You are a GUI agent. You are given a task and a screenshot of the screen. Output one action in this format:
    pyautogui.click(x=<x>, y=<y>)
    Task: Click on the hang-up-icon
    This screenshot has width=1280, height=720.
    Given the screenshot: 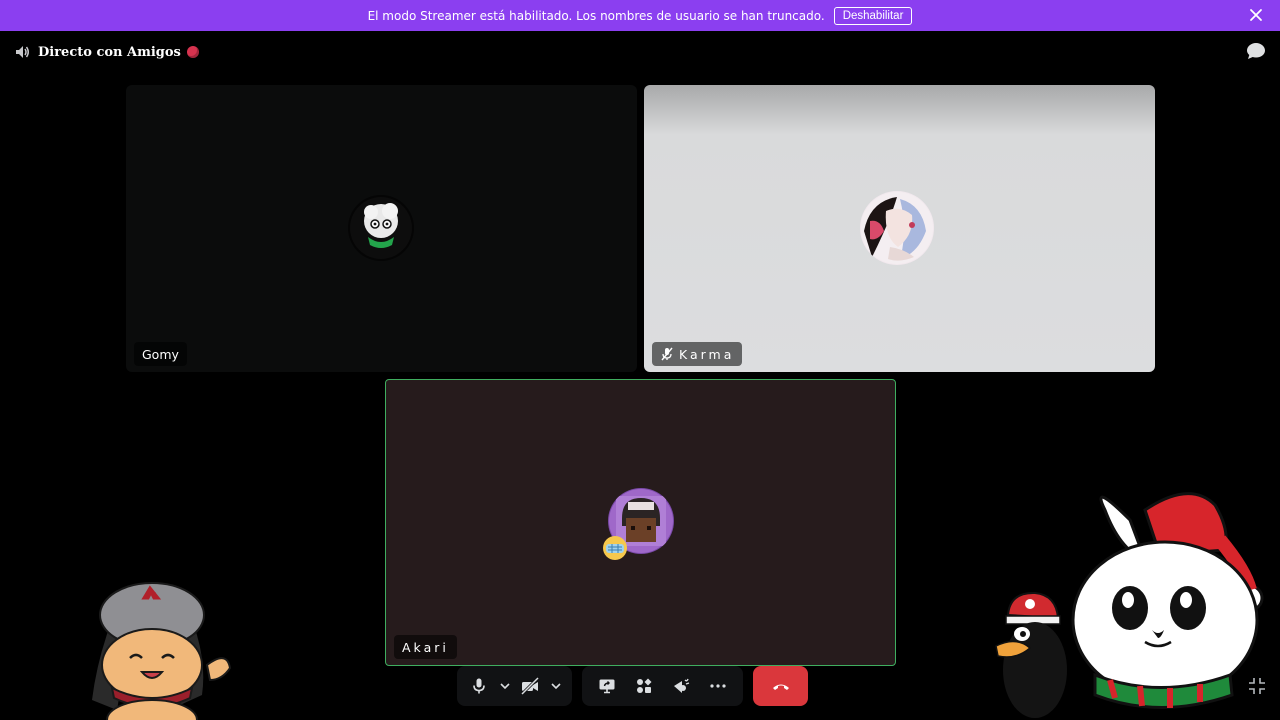 What is the action you would take?
    pyautogui.click(x=780, y=687)
    